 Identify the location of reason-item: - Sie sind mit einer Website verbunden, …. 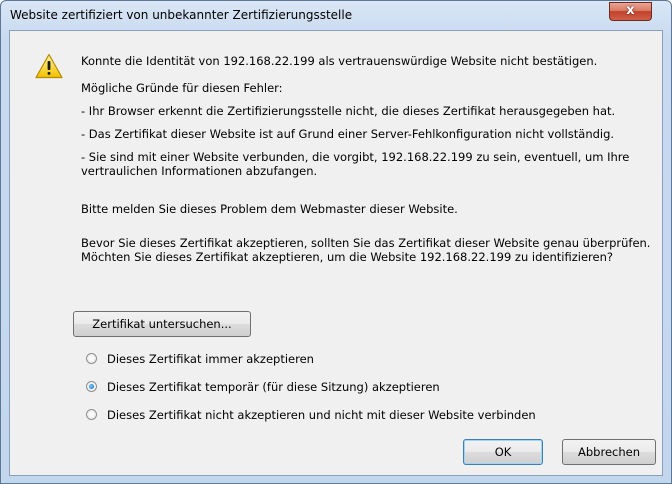
(355, 164).